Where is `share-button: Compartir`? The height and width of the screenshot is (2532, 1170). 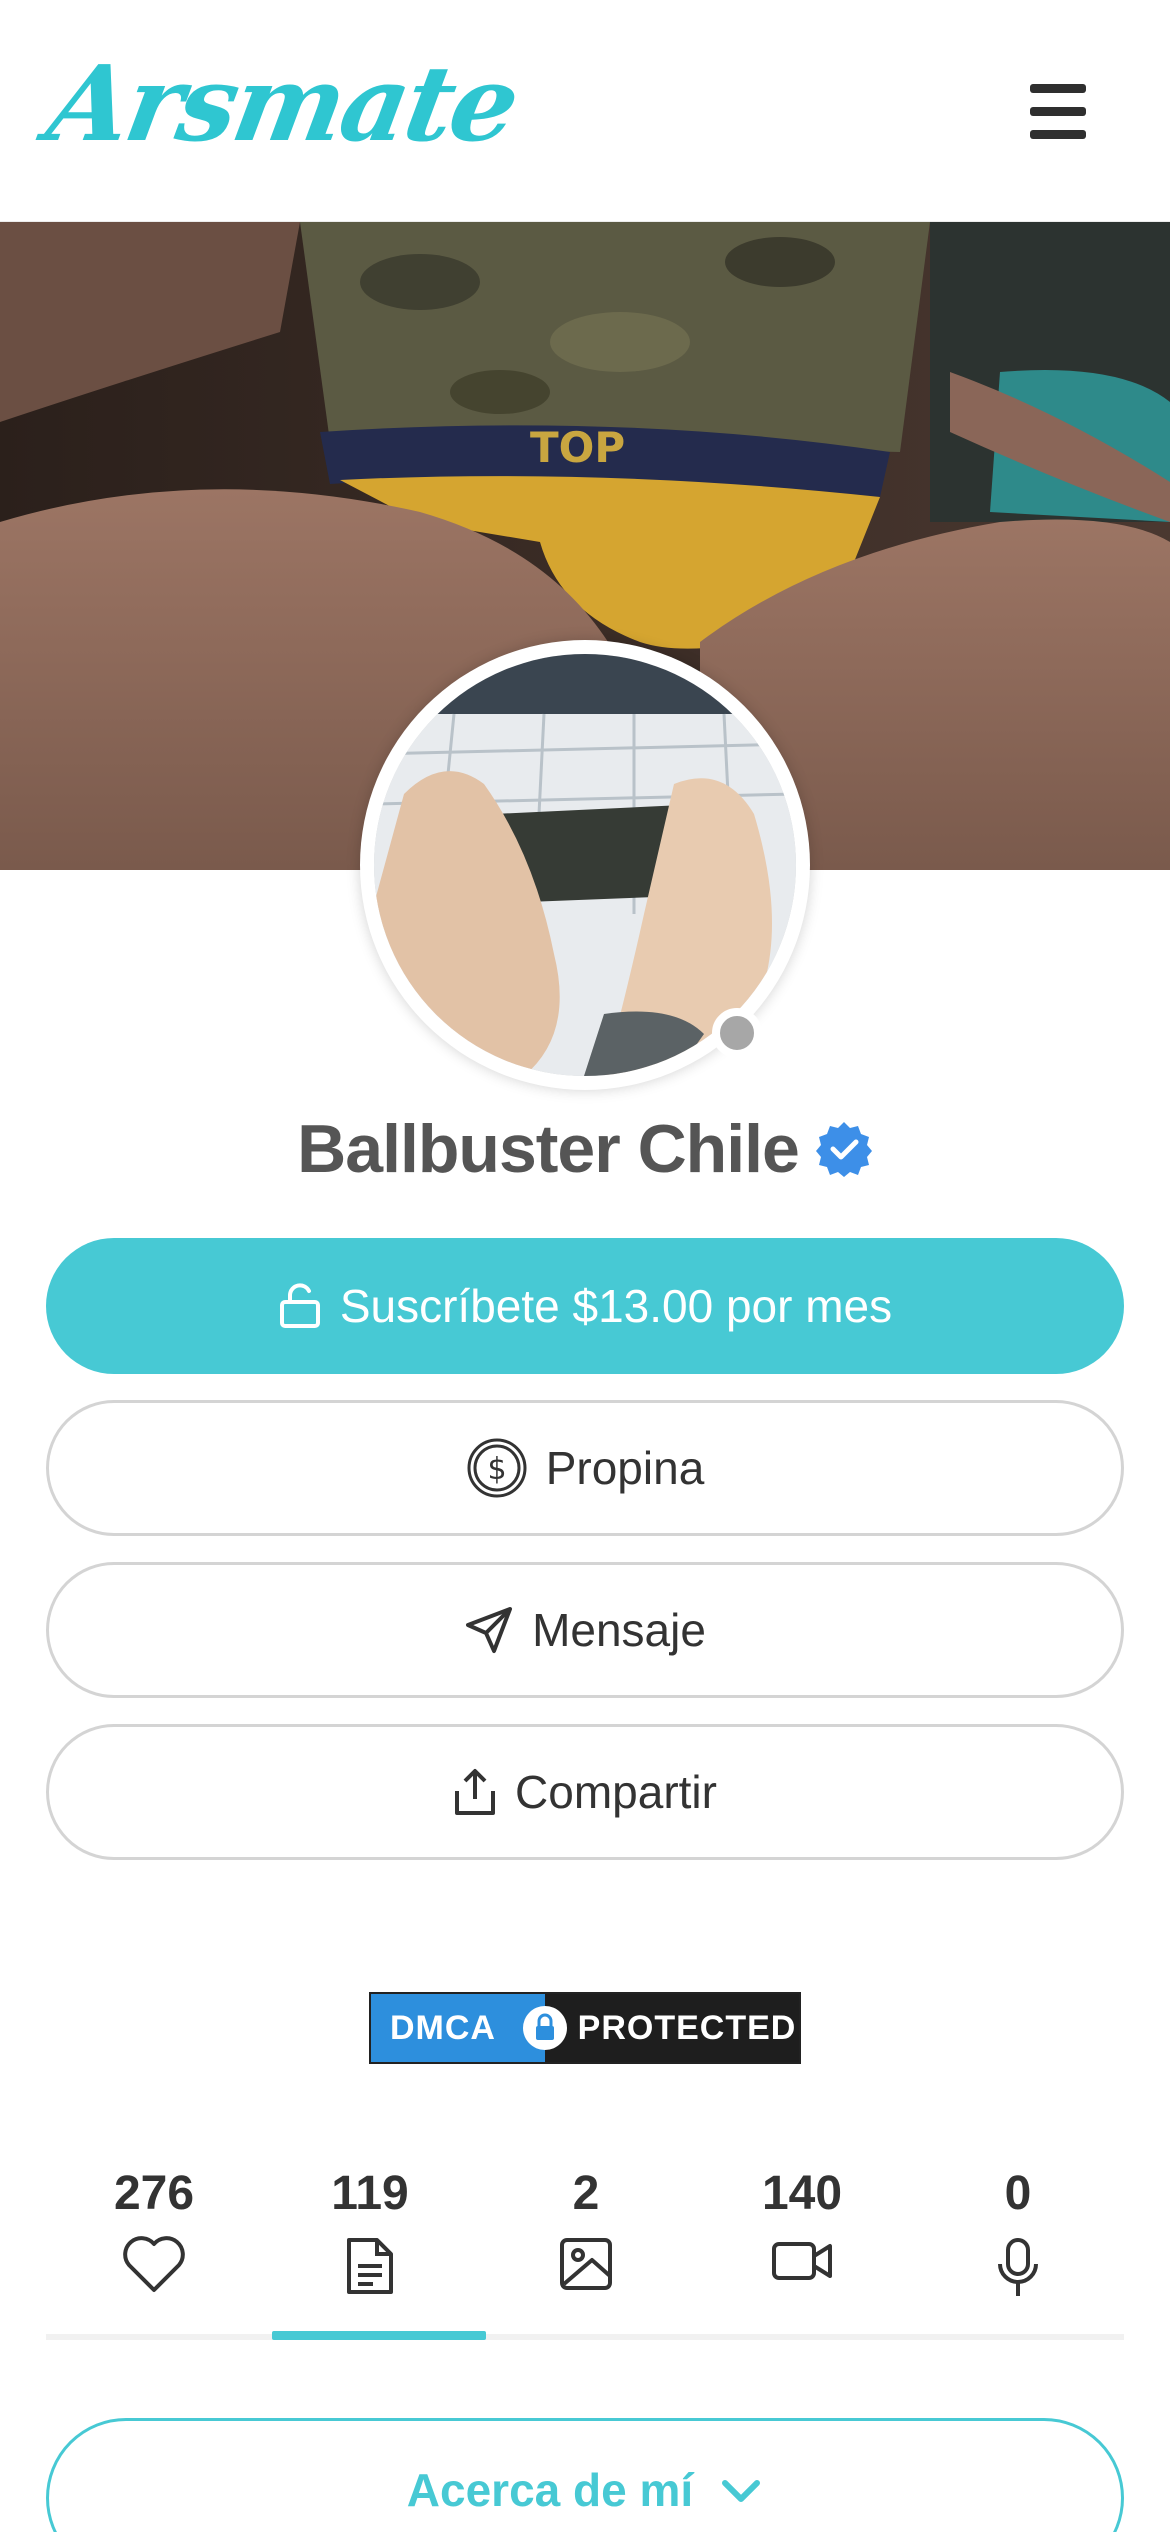
share-button: Compartir is located at coordinates (585, 1792).